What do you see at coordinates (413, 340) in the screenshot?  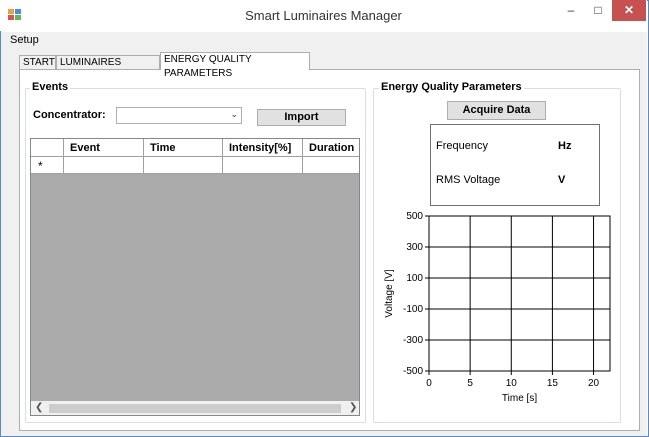 I see `y-tick-label: -300` at bounding box center [413, 340].